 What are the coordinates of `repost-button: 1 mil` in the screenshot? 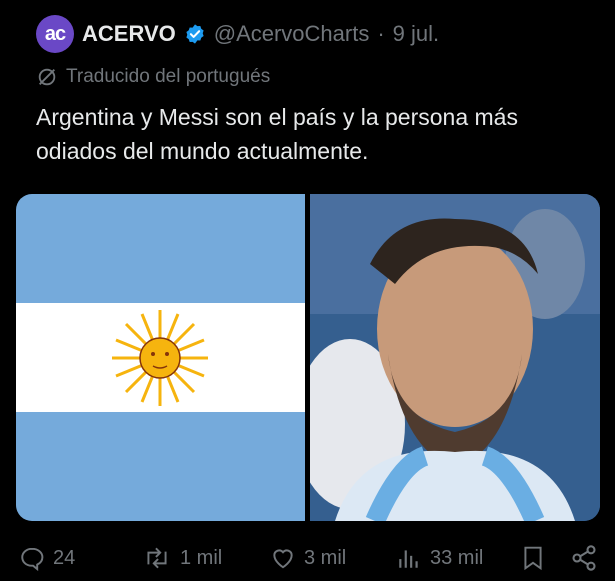 It's located at (182, 558).